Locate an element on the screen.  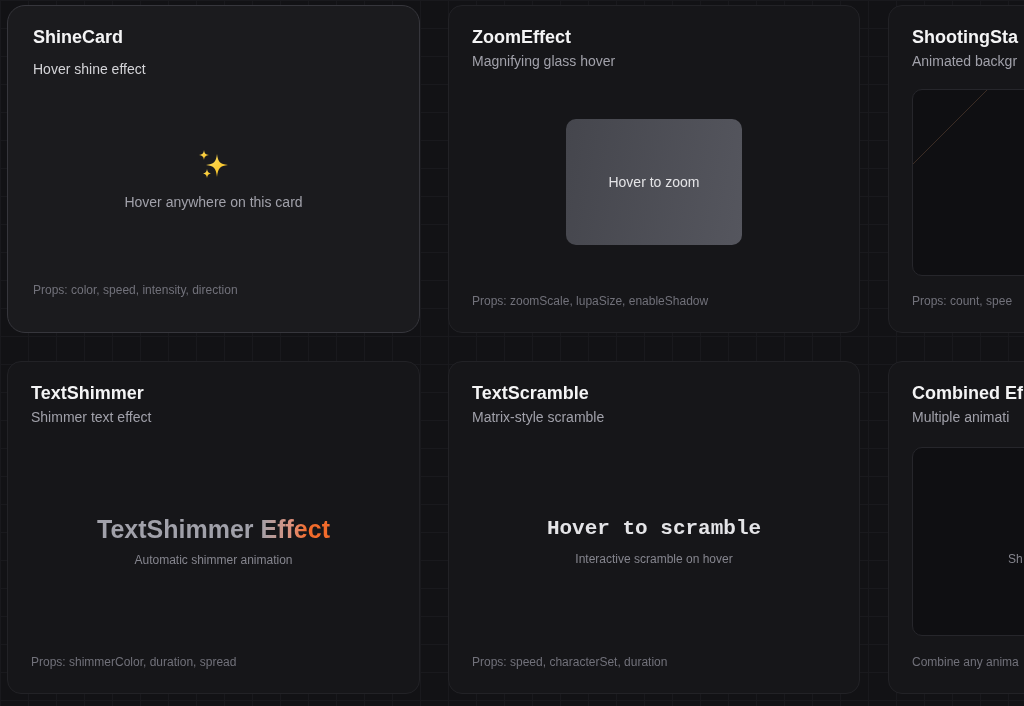
combined-caption: Sh is located at coordinates (1016, 558).